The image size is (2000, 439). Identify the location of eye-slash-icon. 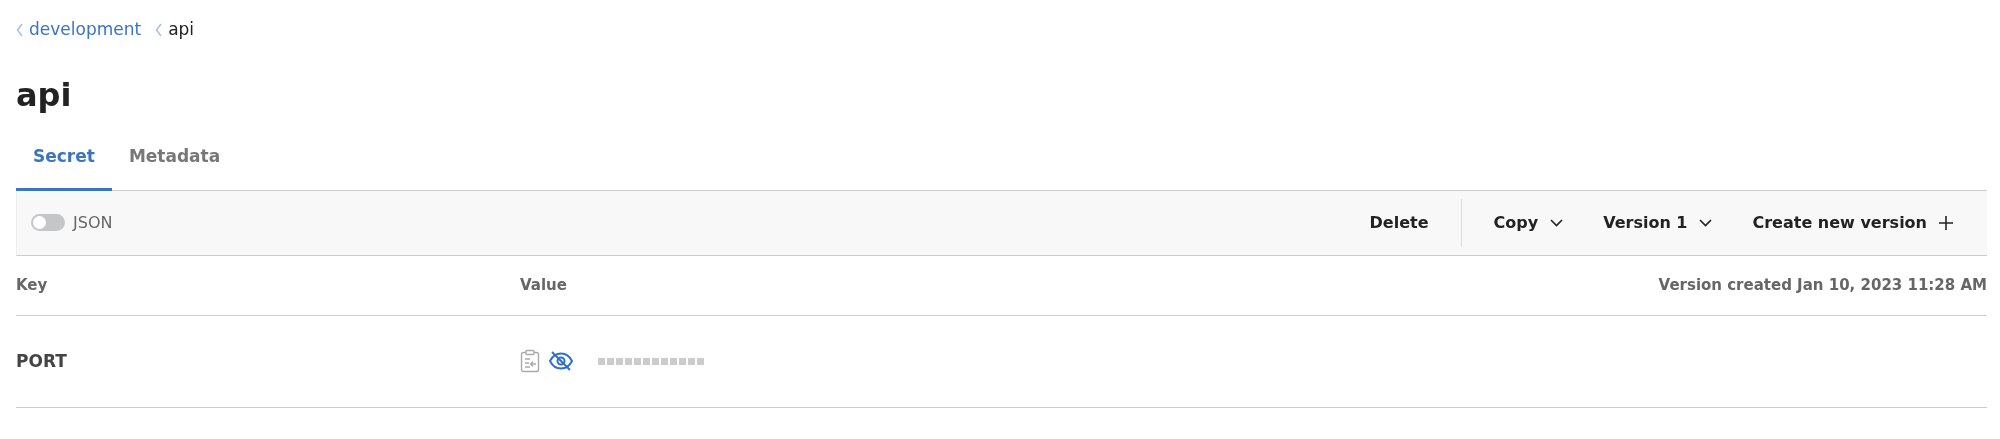
(561, 361).